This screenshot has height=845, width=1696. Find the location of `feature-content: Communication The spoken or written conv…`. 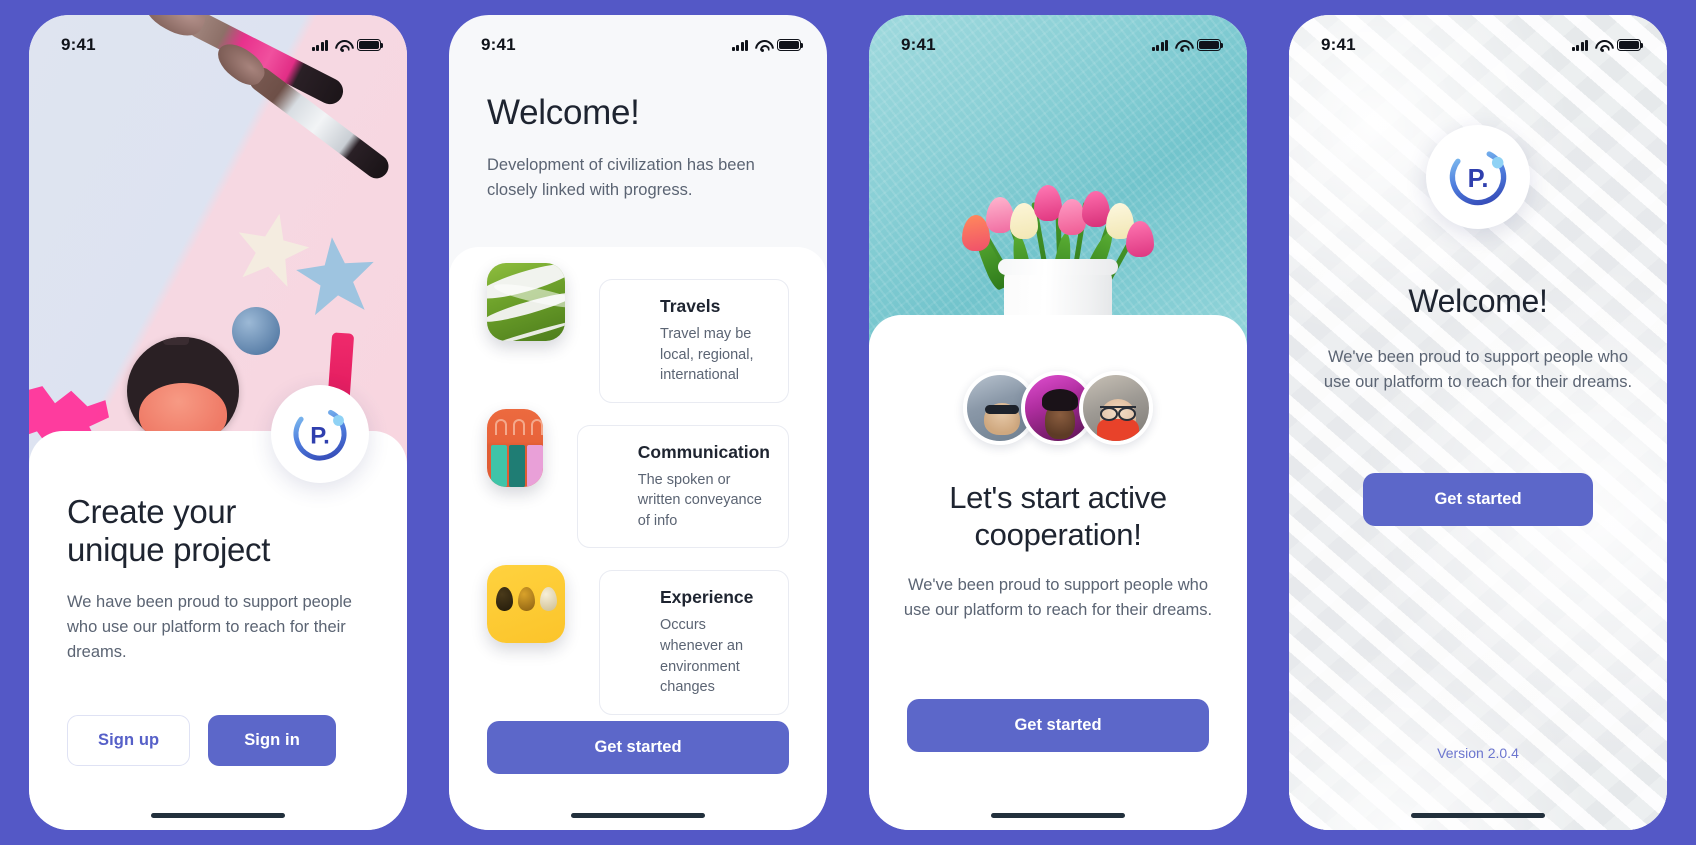

feature-content: Communication The spoken or written conv… is located at coordinates (682, 486).